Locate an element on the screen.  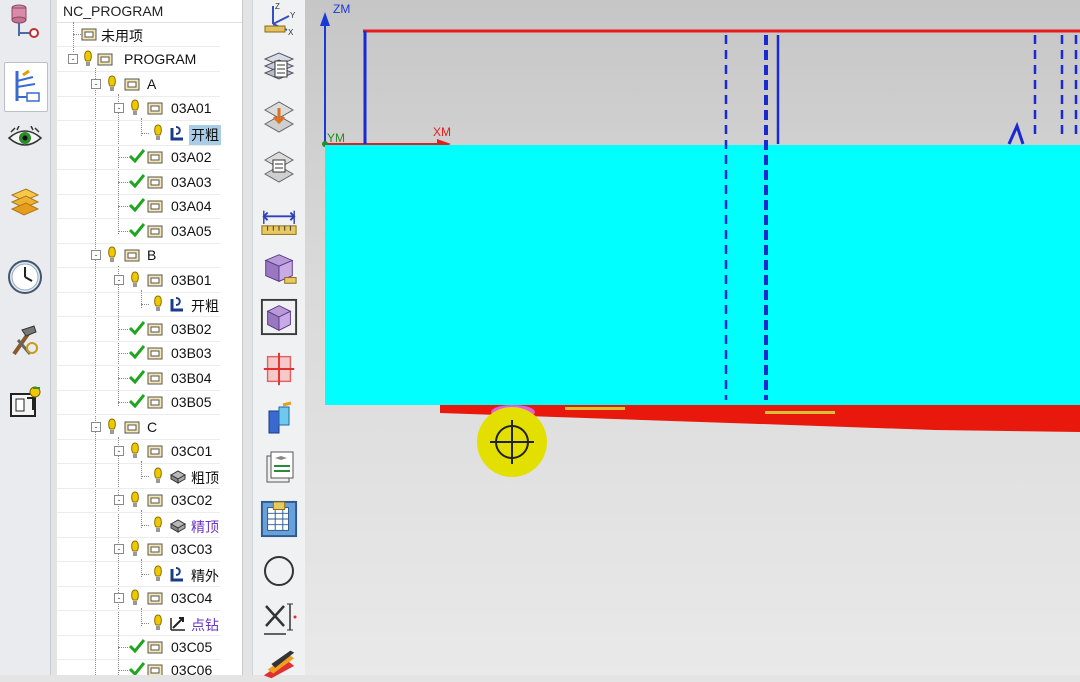
list-item: 粗顶 is located at coordinates (138, 476).